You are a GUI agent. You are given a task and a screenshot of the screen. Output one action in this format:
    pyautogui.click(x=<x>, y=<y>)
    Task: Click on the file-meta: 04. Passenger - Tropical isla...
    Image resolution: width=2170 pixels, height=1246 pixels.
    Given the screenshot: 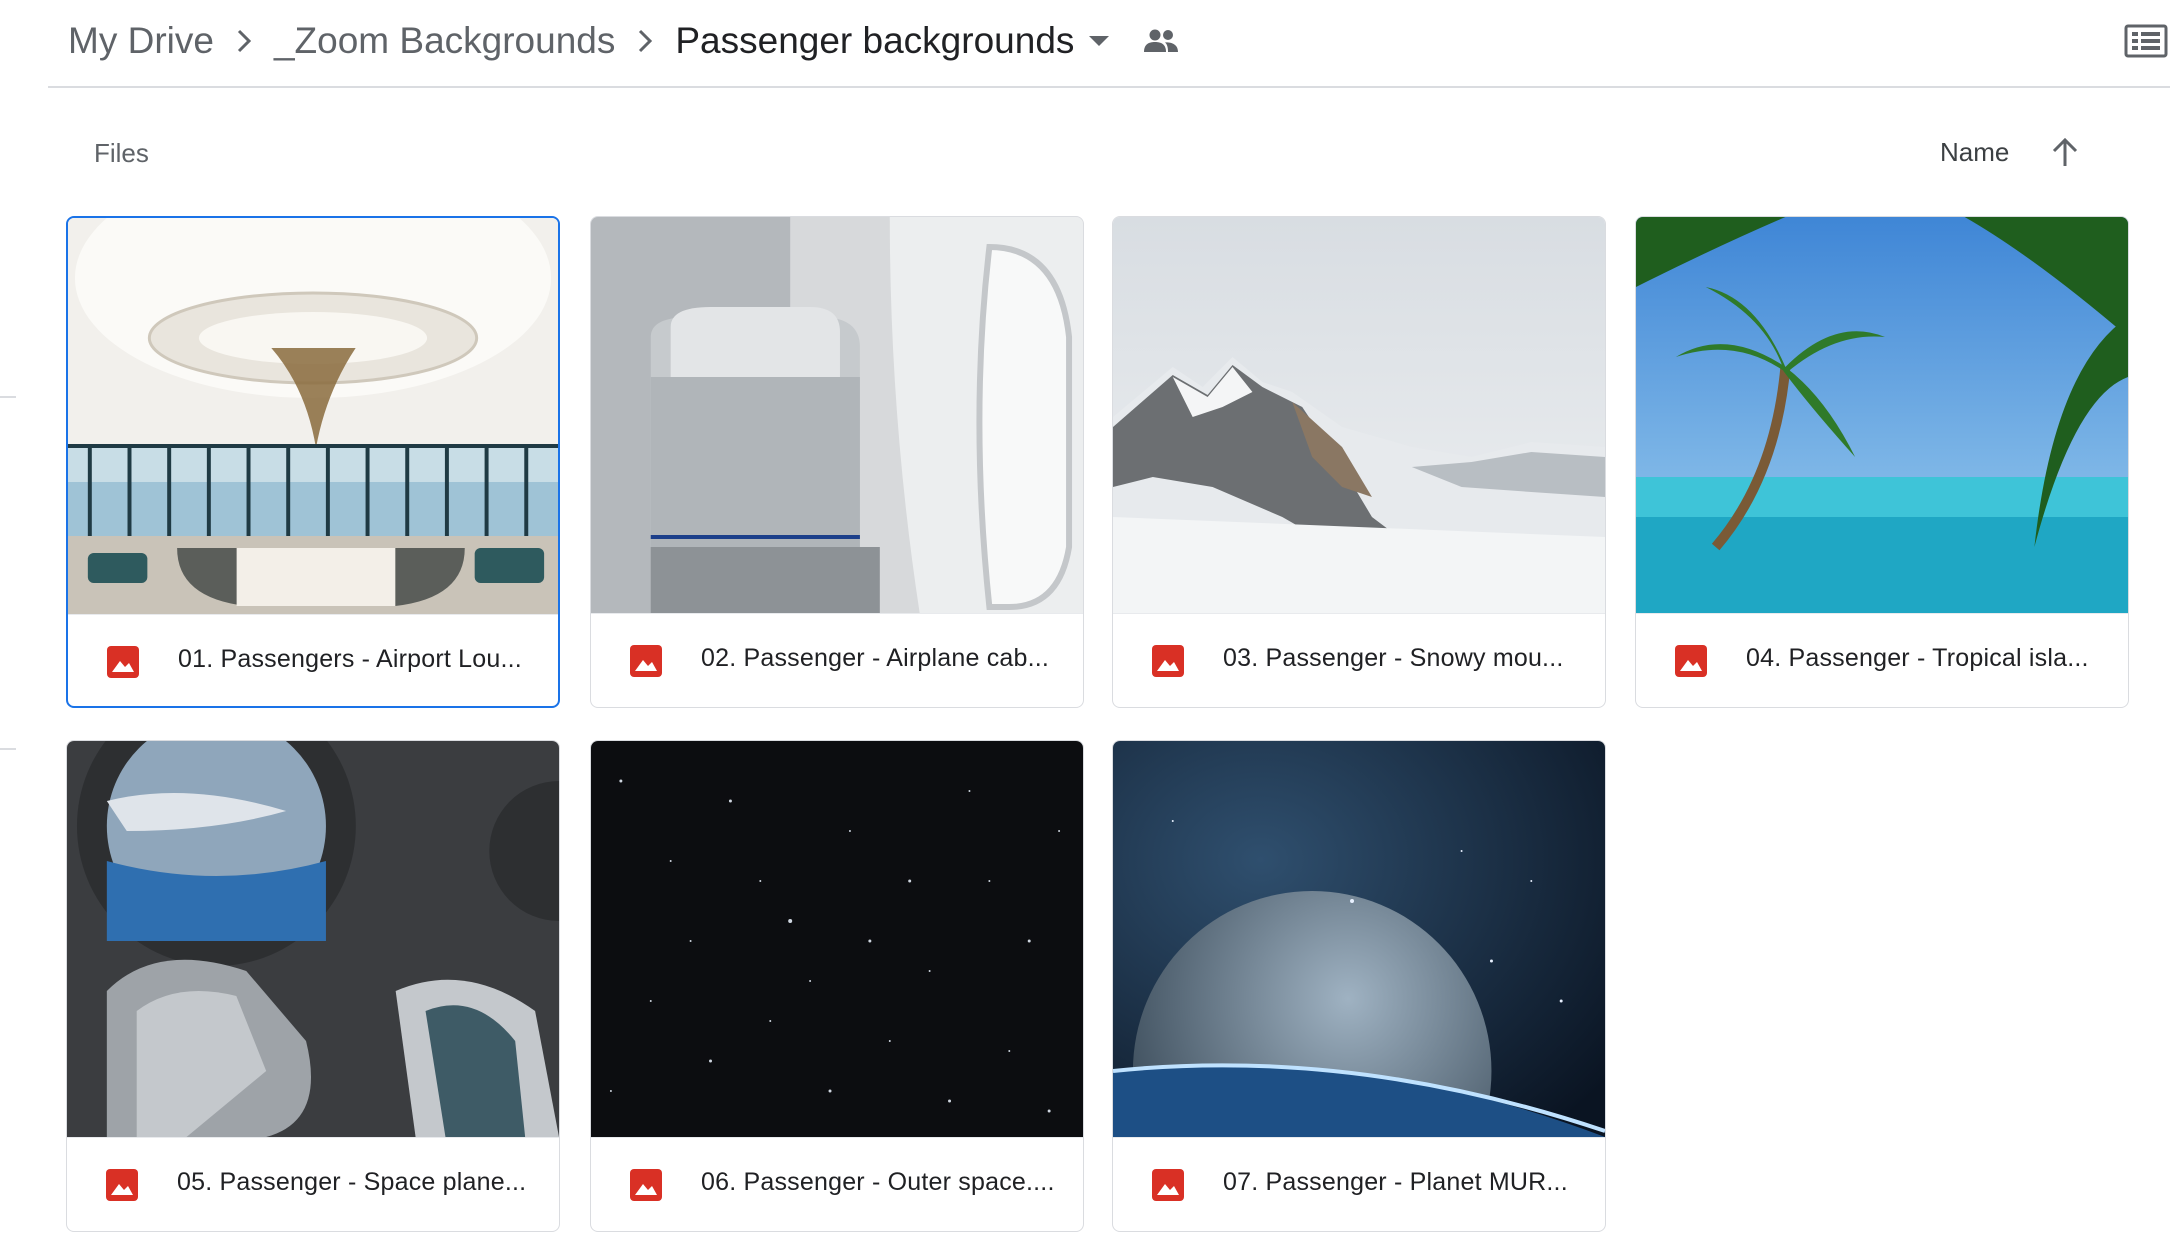 What is the action you would take?
    pyautogui.click(x=1882, y=660)
    